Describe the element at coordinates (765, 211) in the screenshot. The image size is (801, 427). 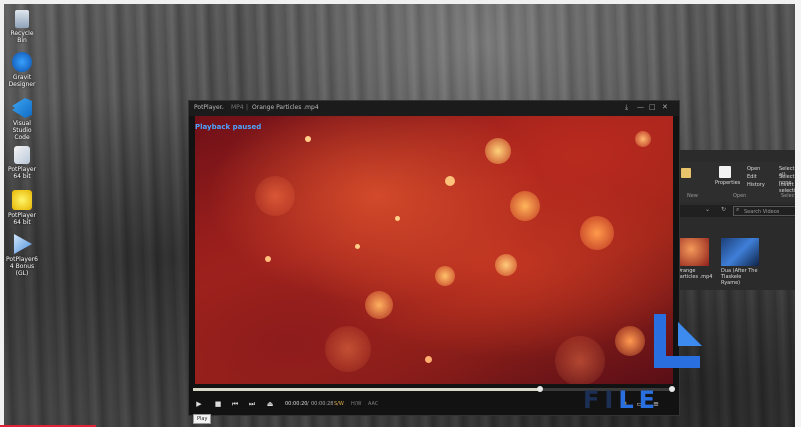
I see `search-input: Search Videos` at that location.